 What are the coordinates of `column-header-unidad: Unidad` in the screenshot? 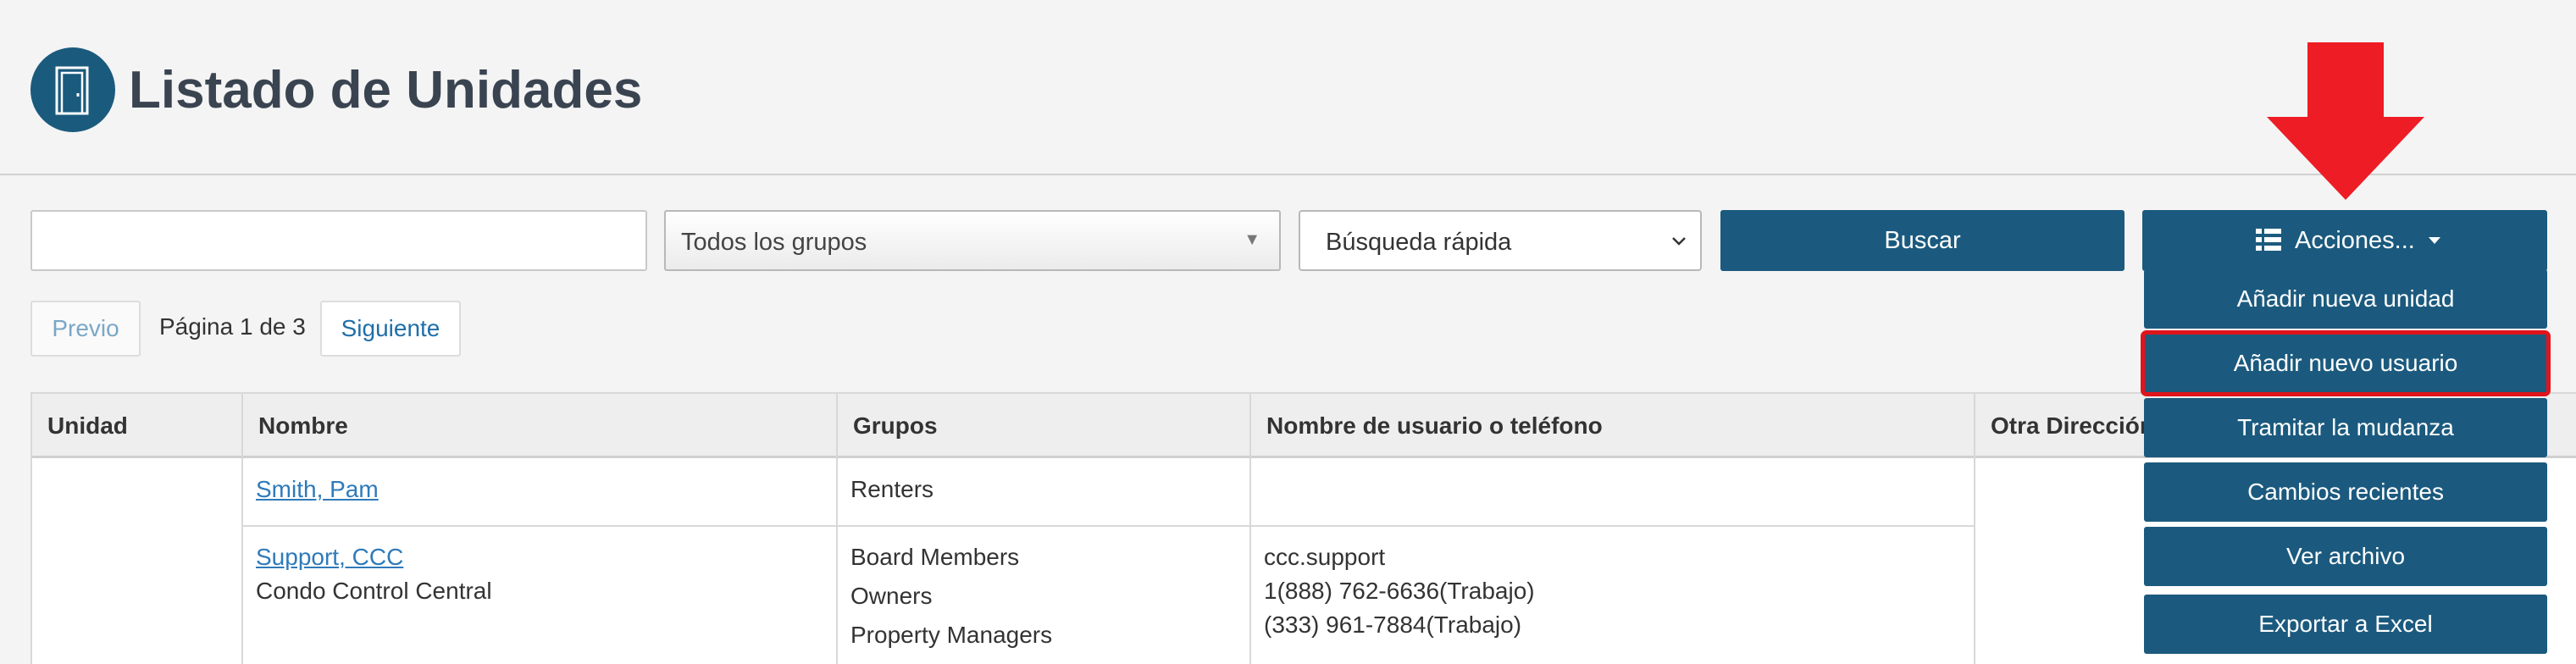 It's located at (135, 426).